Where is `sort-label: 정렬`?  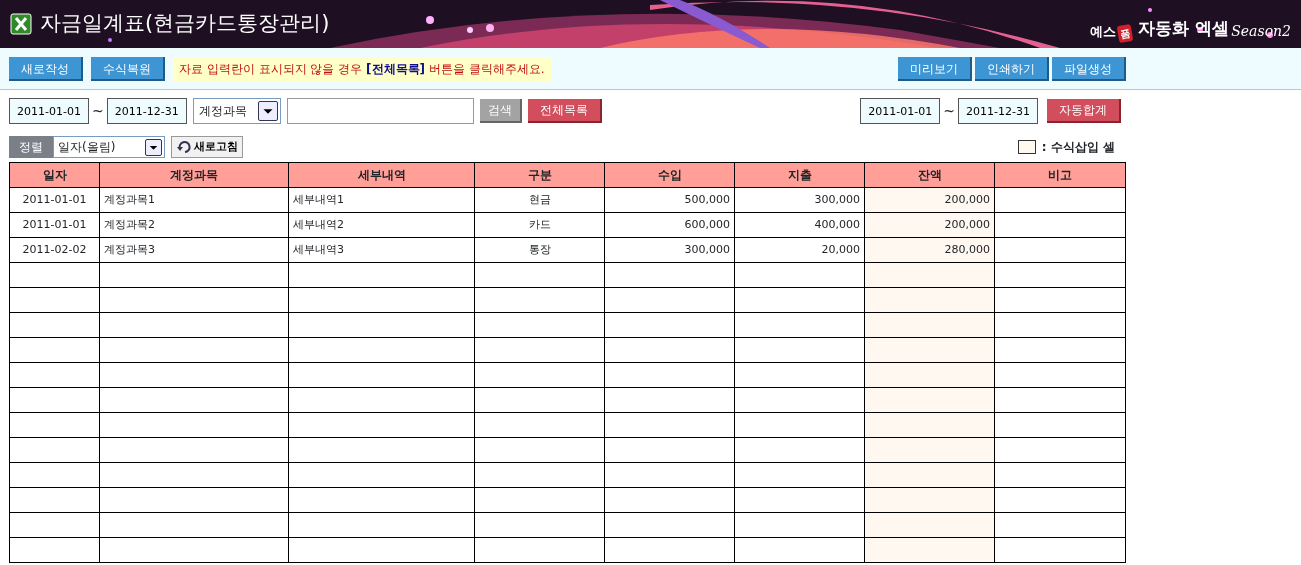 sort-label: 정렬 is located at coordinates (31, 147).